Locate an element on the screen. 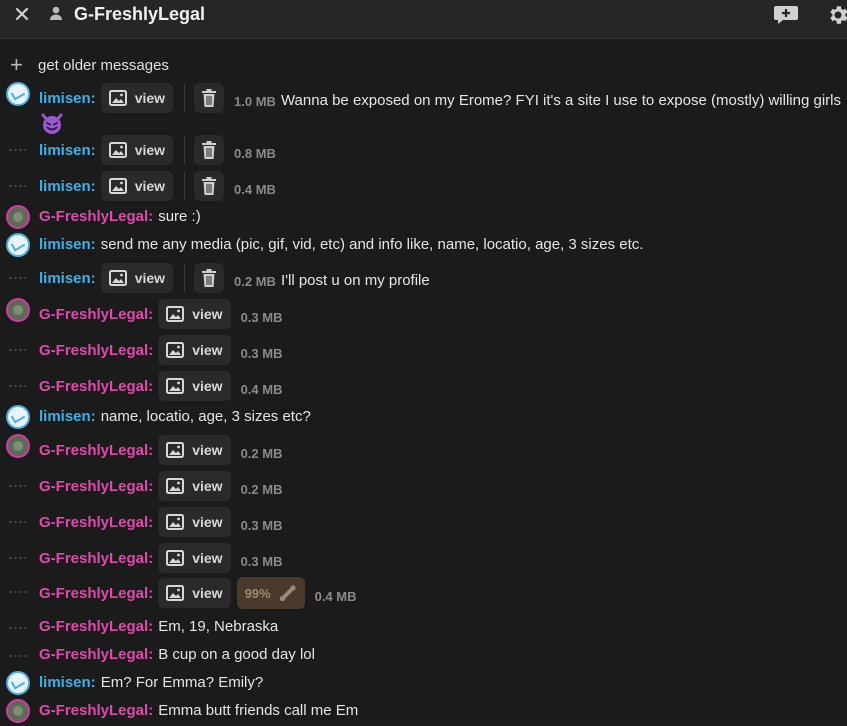 Image resolution: width=847 pixels, height=726 pixels. get-older-messages: + get older messages is located at coordinates (89, 64).